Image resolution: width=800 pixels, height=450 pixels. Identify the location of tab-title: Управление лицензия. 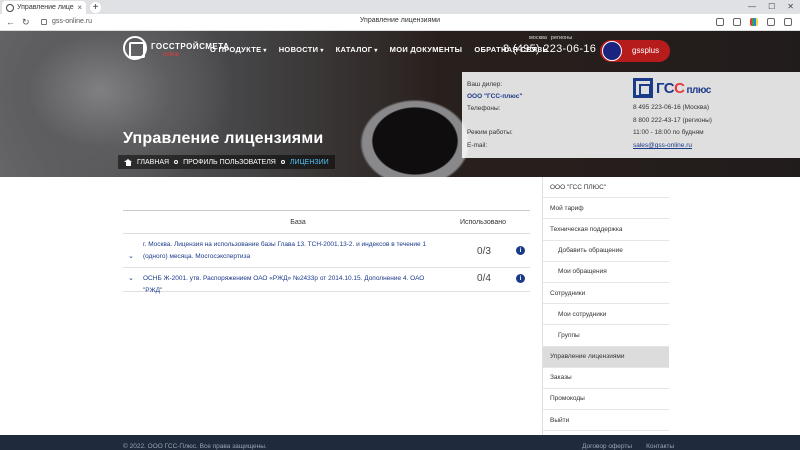
(45, 7).